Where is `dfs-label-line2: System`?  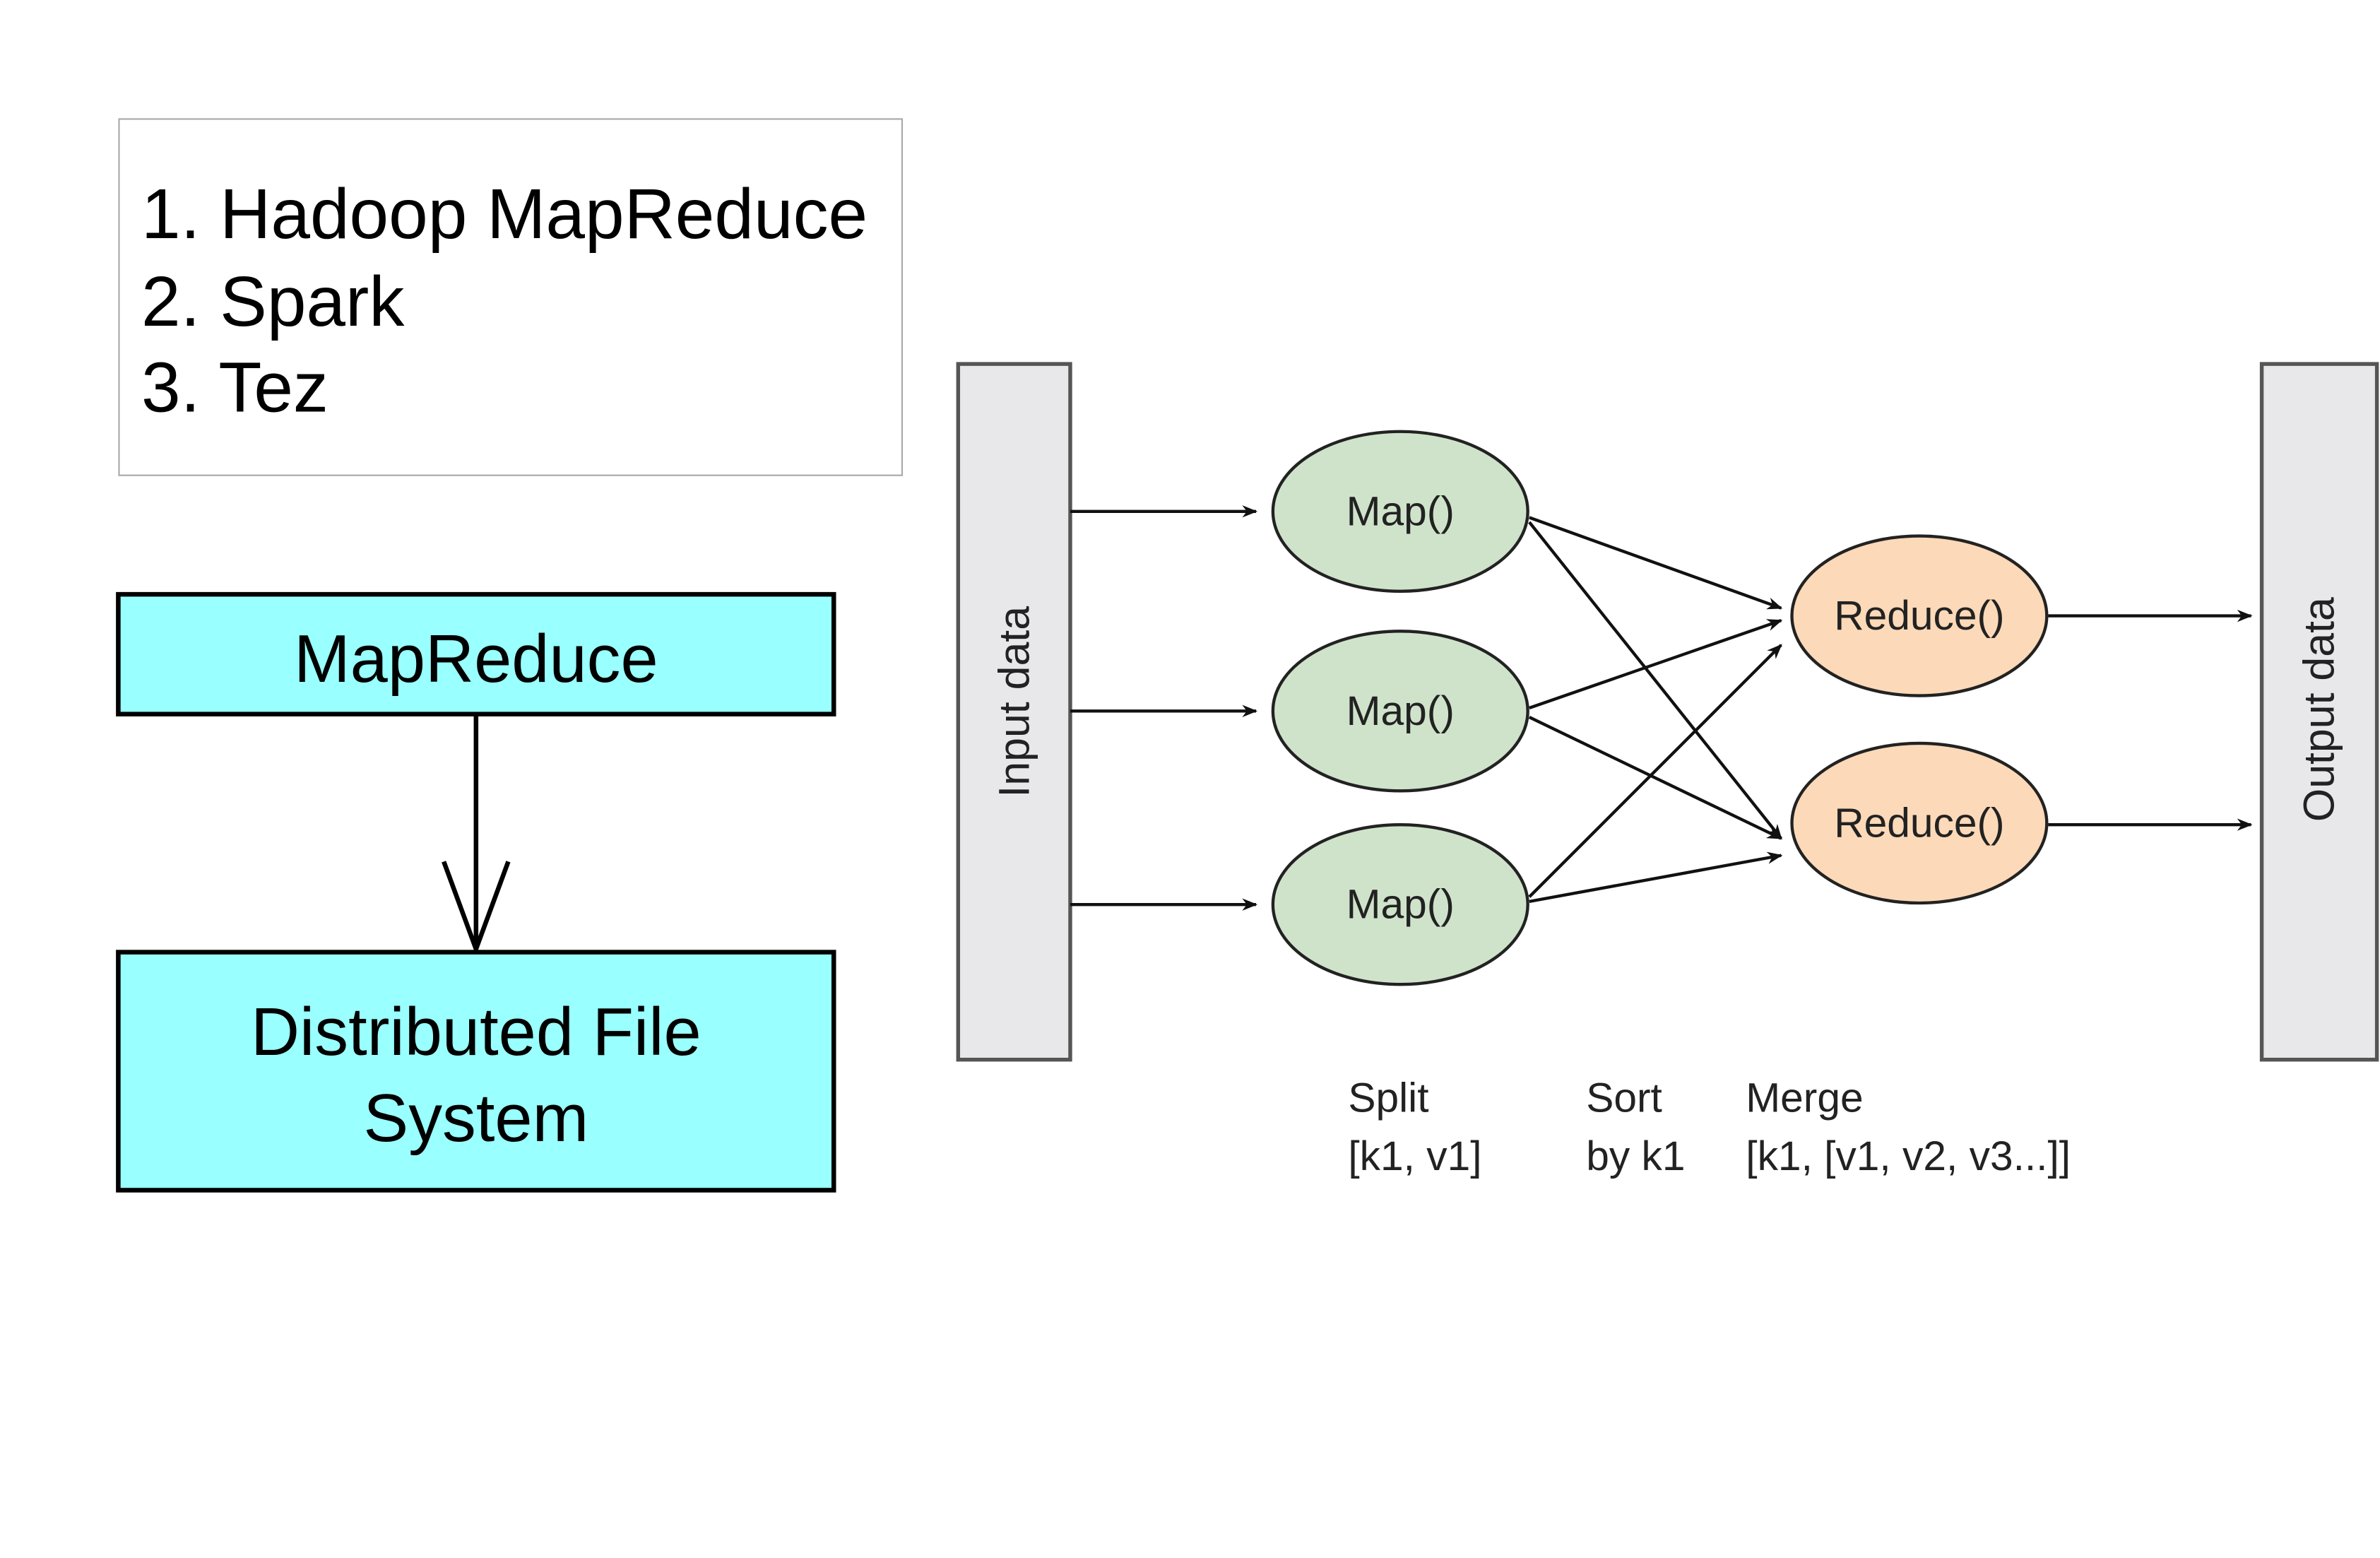
dfs-label-line2: System is located at coordinates (476, 1118).